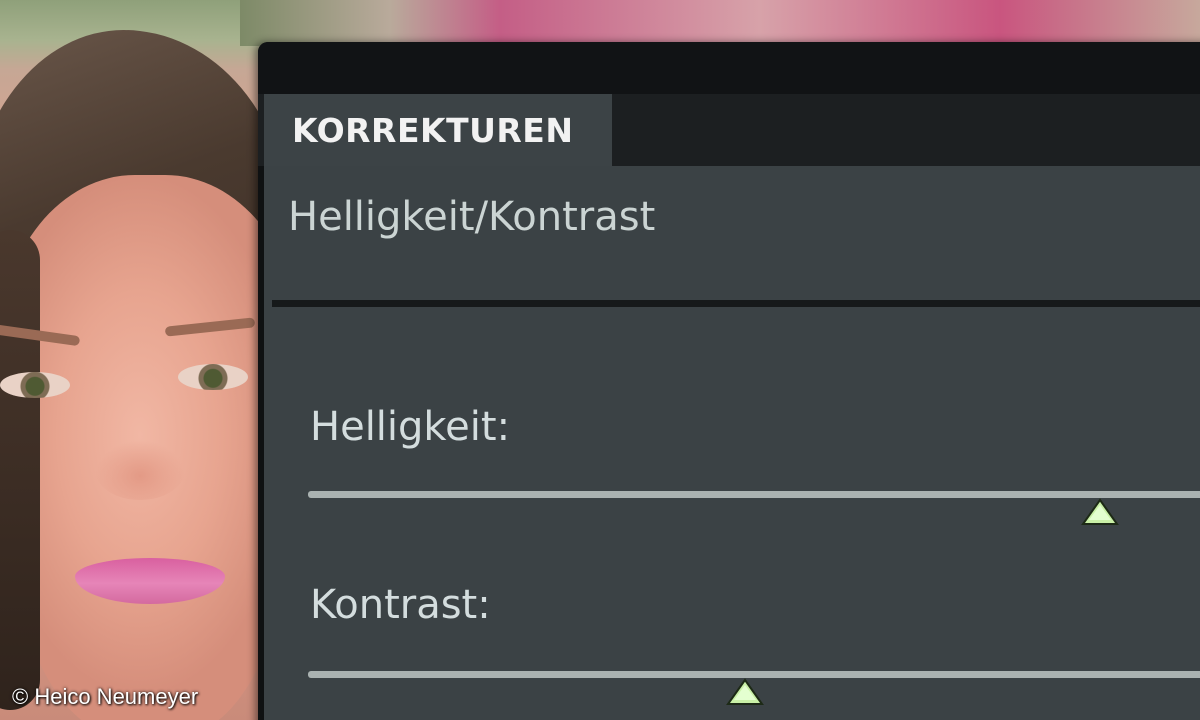 The image size is (1200, 720). Describe the element at coordinates (729, 130) in the screenshot. I see `panel-tabstrip: KORREKTUREN` at that location.